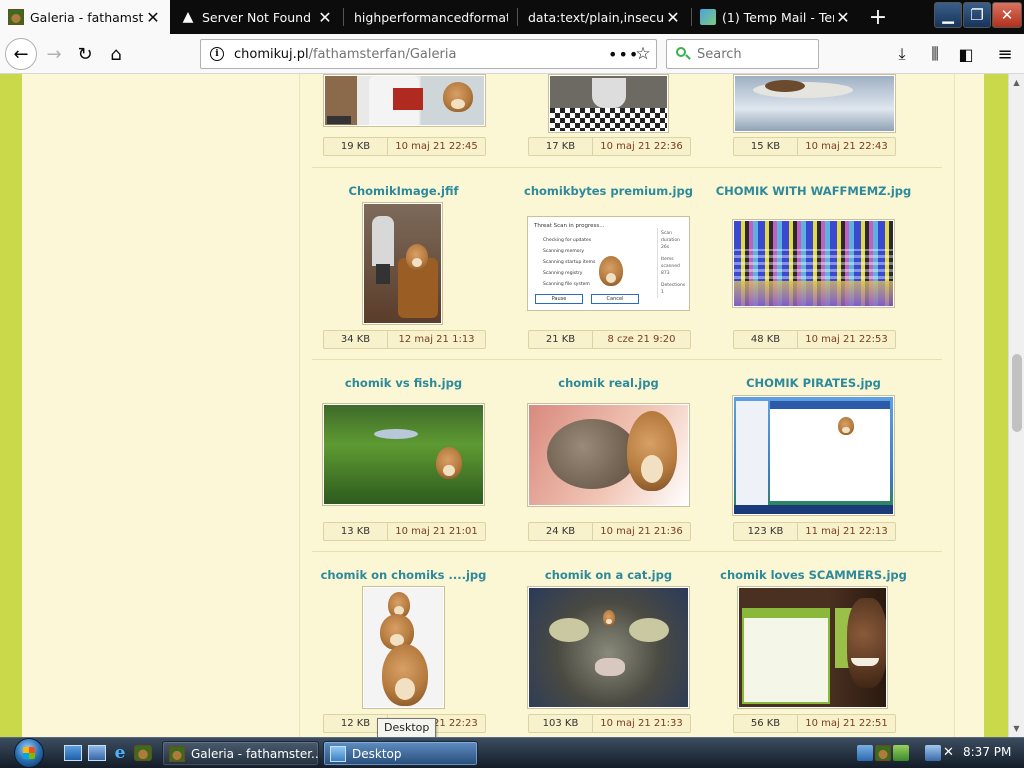 This screenshot has height=768, width=1024. What do you see at coordinates (948, 15) in the screenshot?
I see `minimize-window-button: ▁` at bounding box center [948, 15].